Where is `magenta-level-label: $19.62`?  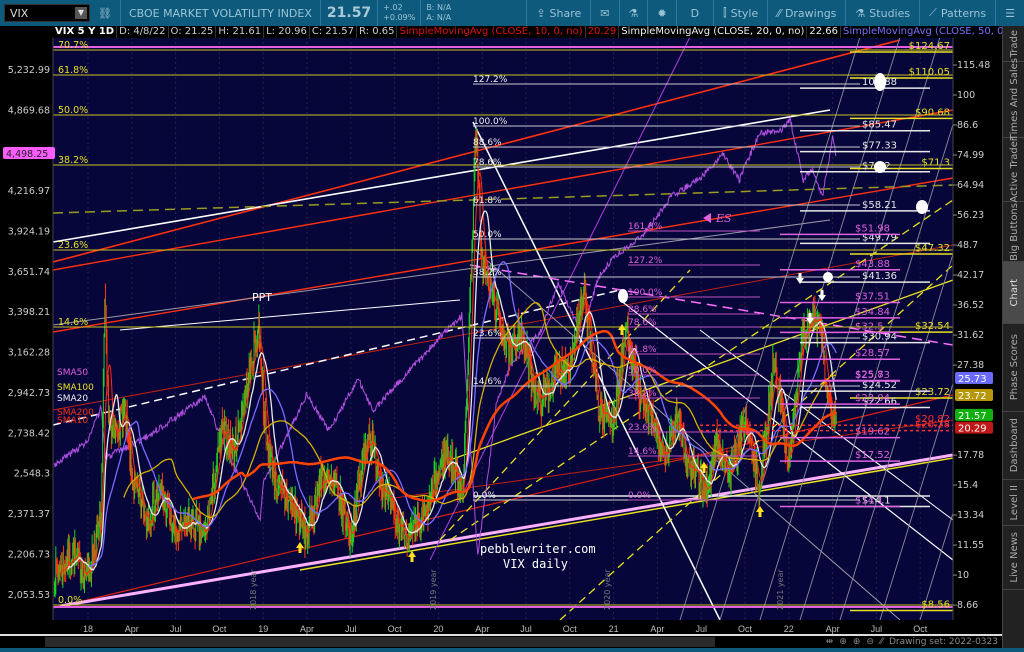 magenta-level-label: $19.62 is located at coordinates (872, 432).